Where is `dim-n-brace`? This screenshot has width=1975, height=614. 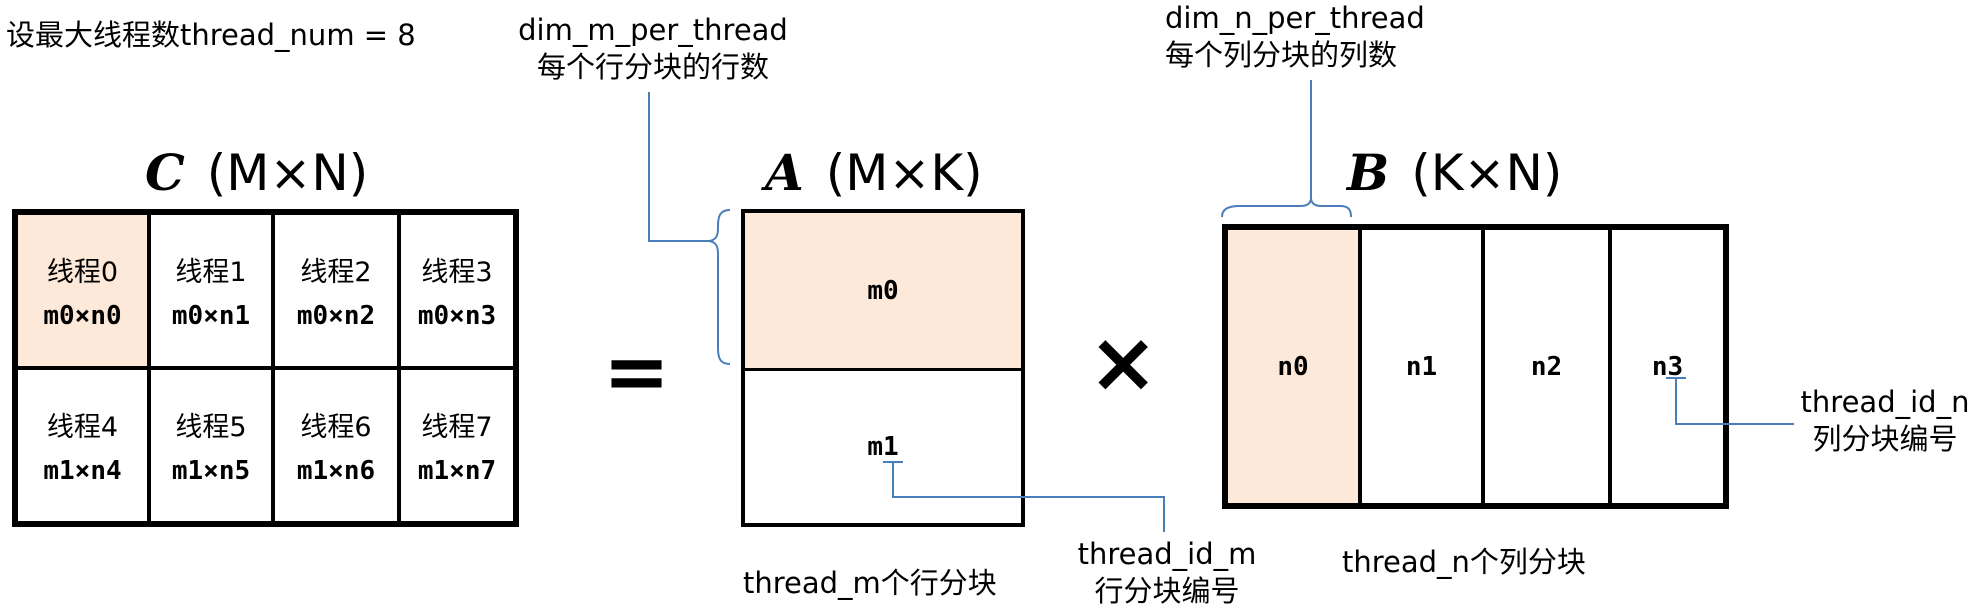 dim-n-brace is located at coordinates (1286, 208).